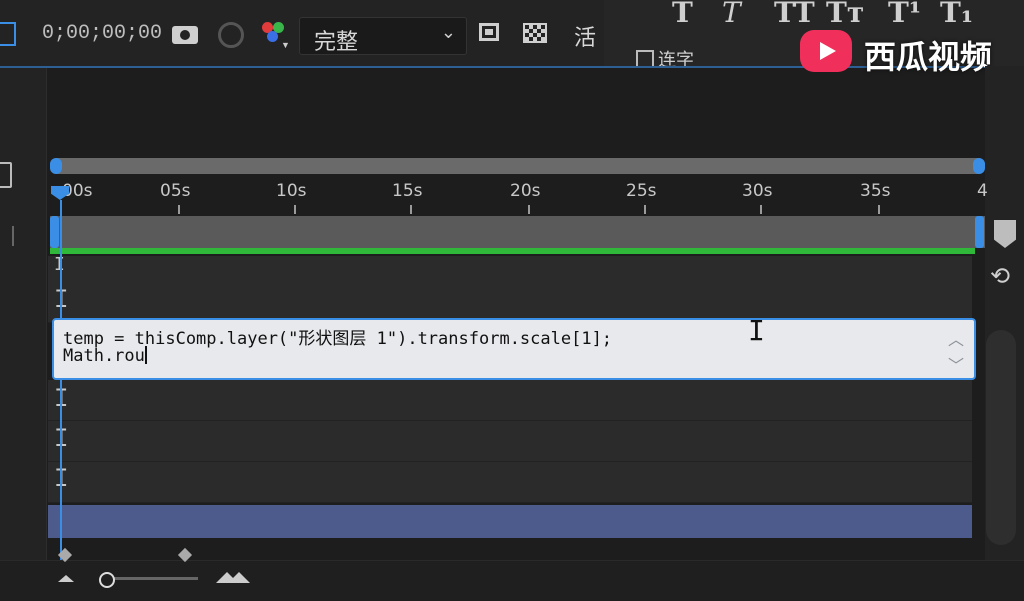  I want to click on chevron-down-icon: ⌄, so click(448, 32).